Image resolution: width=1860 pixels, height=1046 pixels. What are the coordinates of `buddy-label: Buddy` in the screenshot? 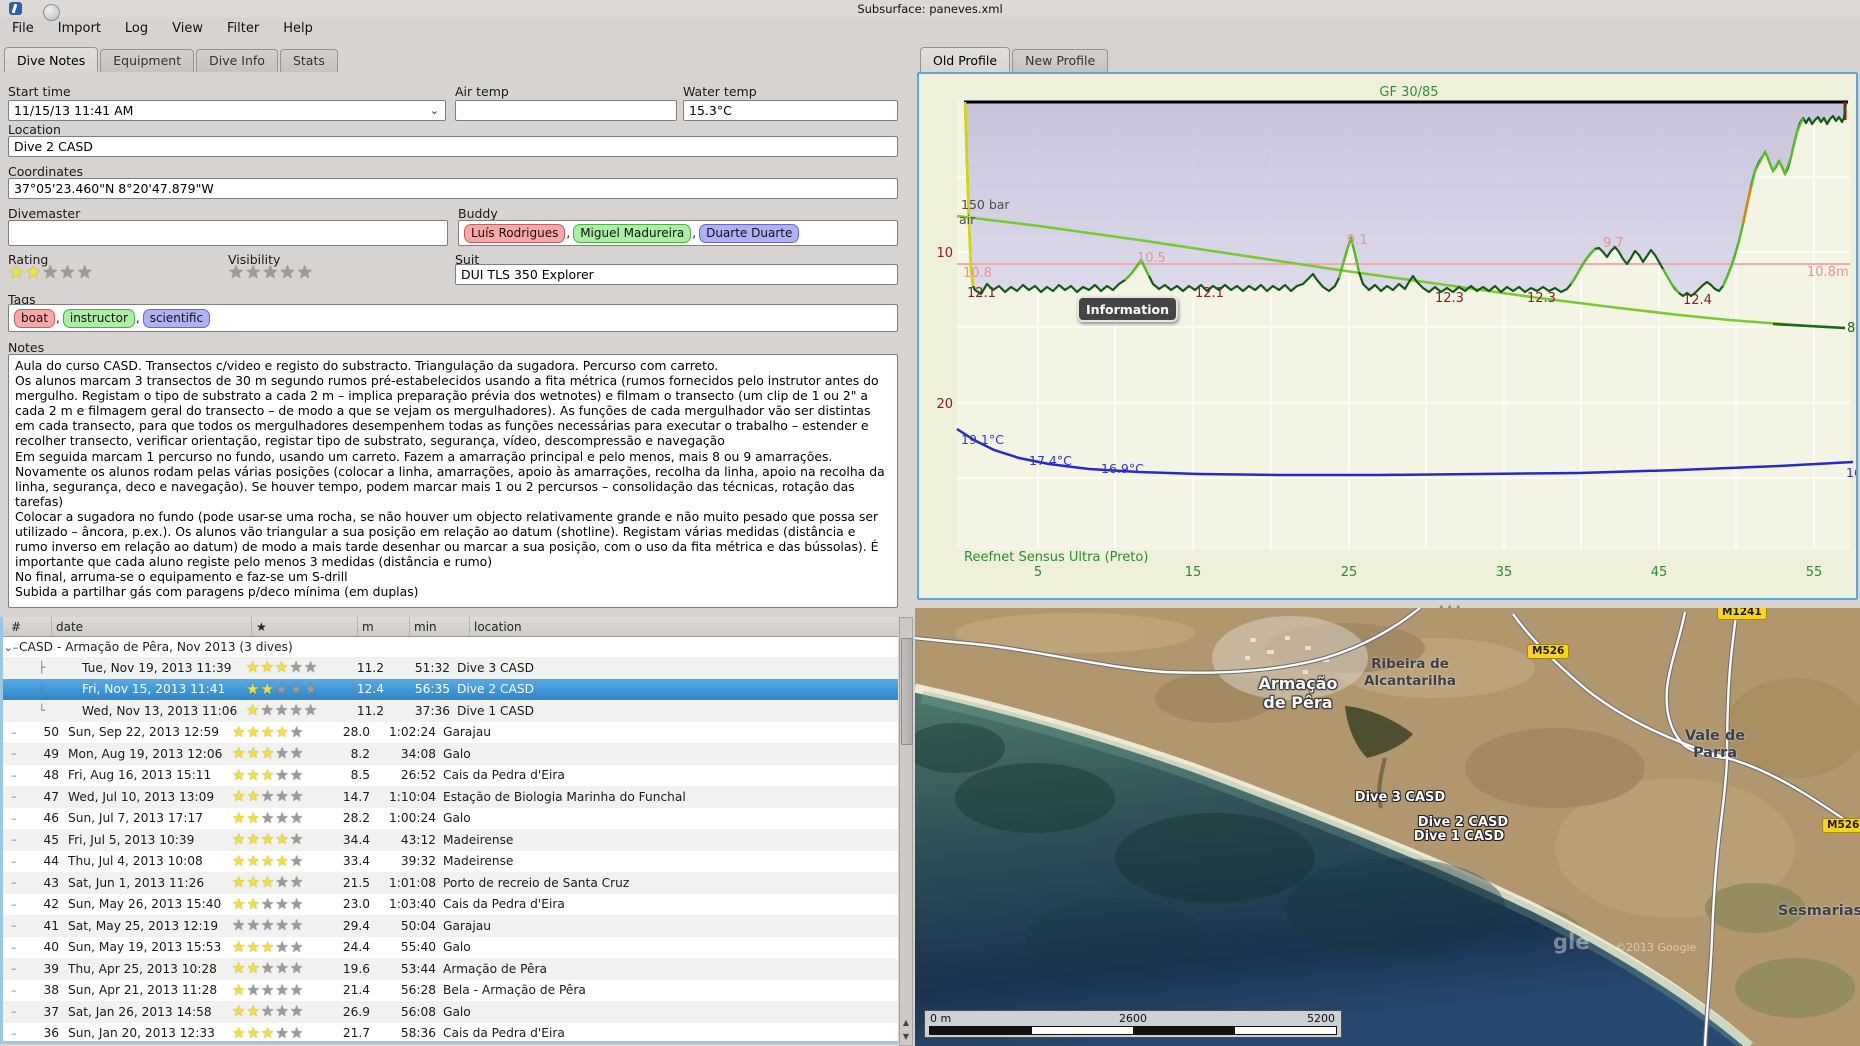 It's located at (478, 213).